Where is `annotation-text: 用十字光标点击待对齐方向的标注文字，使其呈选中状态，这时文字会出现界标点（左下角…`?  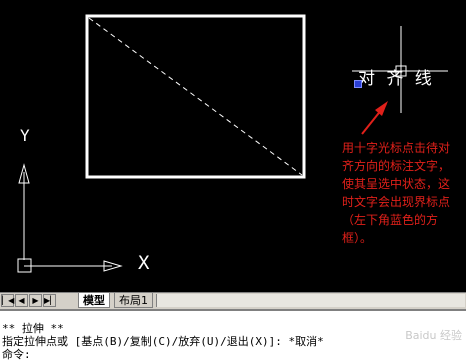
annotation-text: 用十字光标点击待对齐方向的标注文字，使其呈选中状态，这时文字会出现界标点（左下角… is located at coordinates (396, 193).